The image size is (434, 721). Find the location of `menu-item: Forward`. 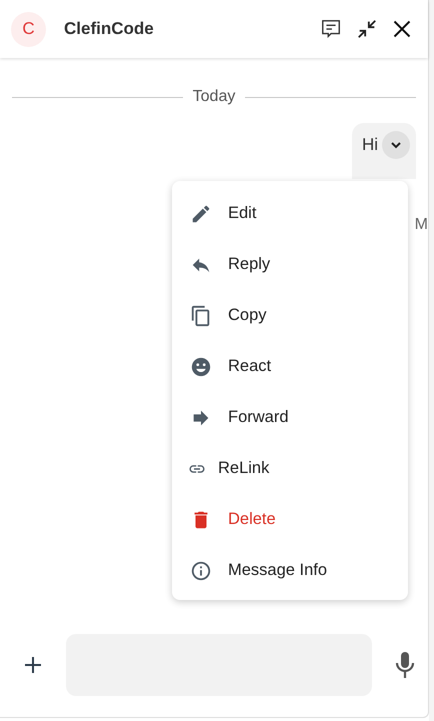

menu-item: Forward is located at coordinates (290, 417).